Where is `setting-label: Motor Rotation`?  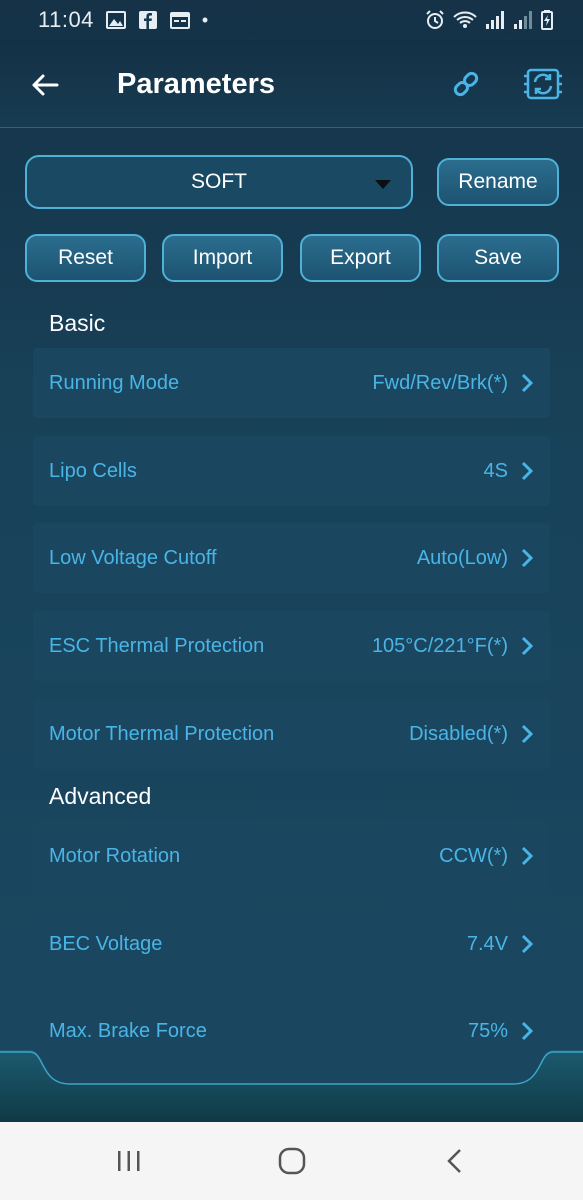
setting-label: Motor Rotation is located at coordinates (115, 855).